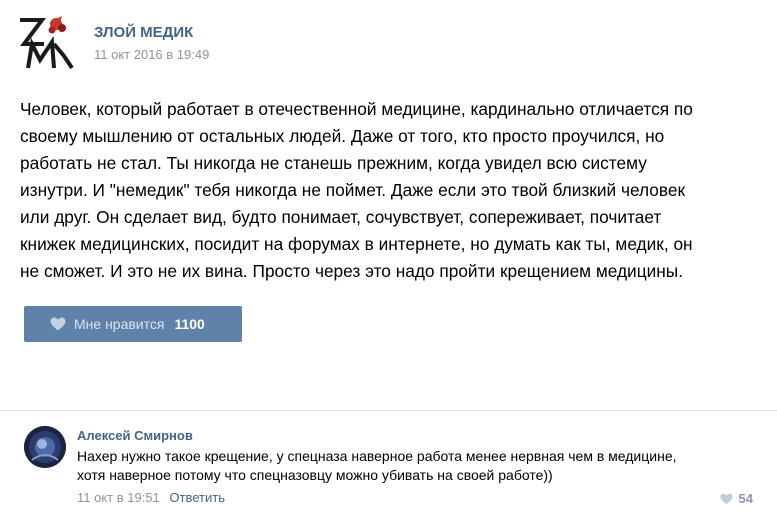 This screenshot has width=777, height=517. Describe the element at coordinates (118, 497) in the screenshot. I see `comment-date: 11 окт в 19:51` at that location.